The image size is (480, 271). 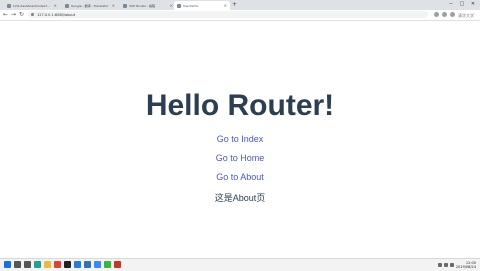 I want to click on close-window-button: ✕, so click(x=473, y=4).